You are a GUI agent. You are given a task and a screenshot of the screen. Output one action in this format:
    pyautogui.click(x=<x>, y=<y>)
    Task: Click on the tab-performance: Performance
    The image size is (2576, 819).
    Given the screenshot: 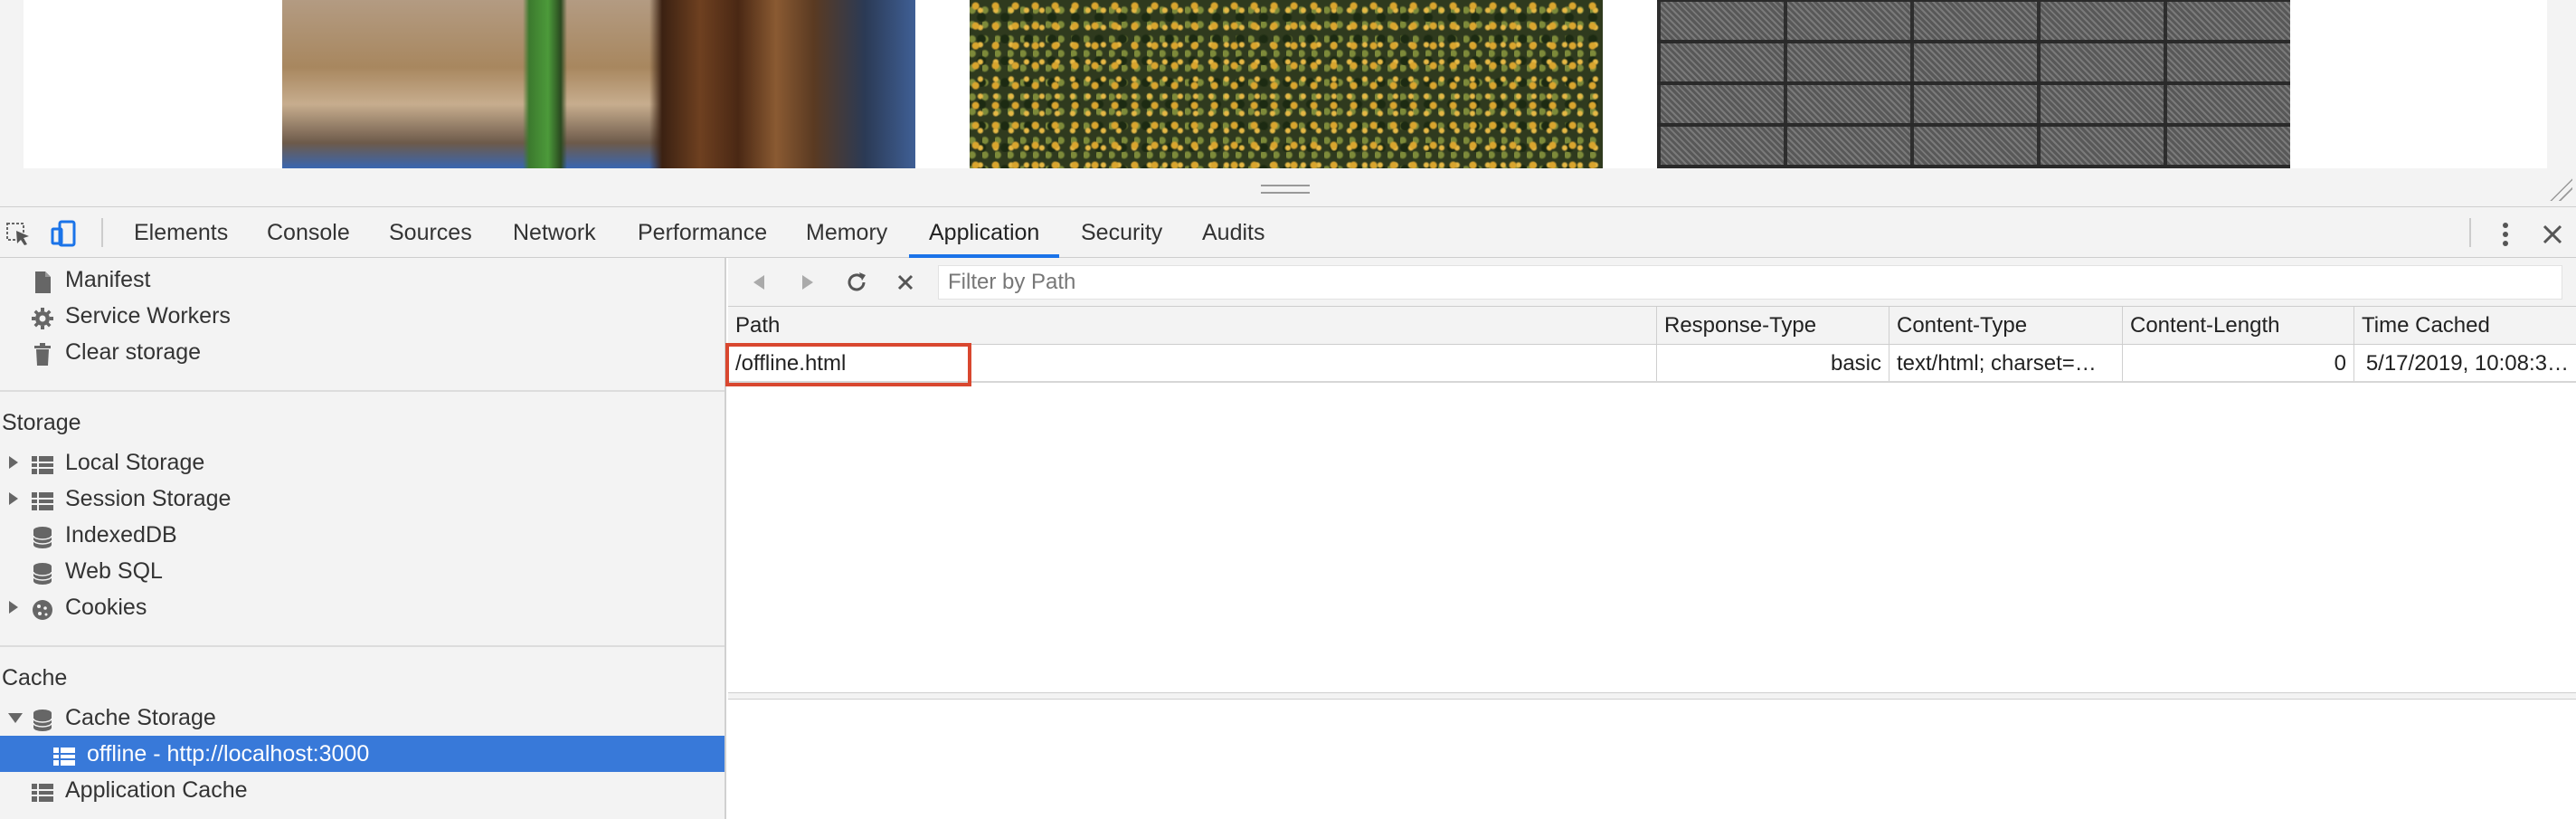 What is the action you would take?
    pyautogui.click(x=703, y=232)
    